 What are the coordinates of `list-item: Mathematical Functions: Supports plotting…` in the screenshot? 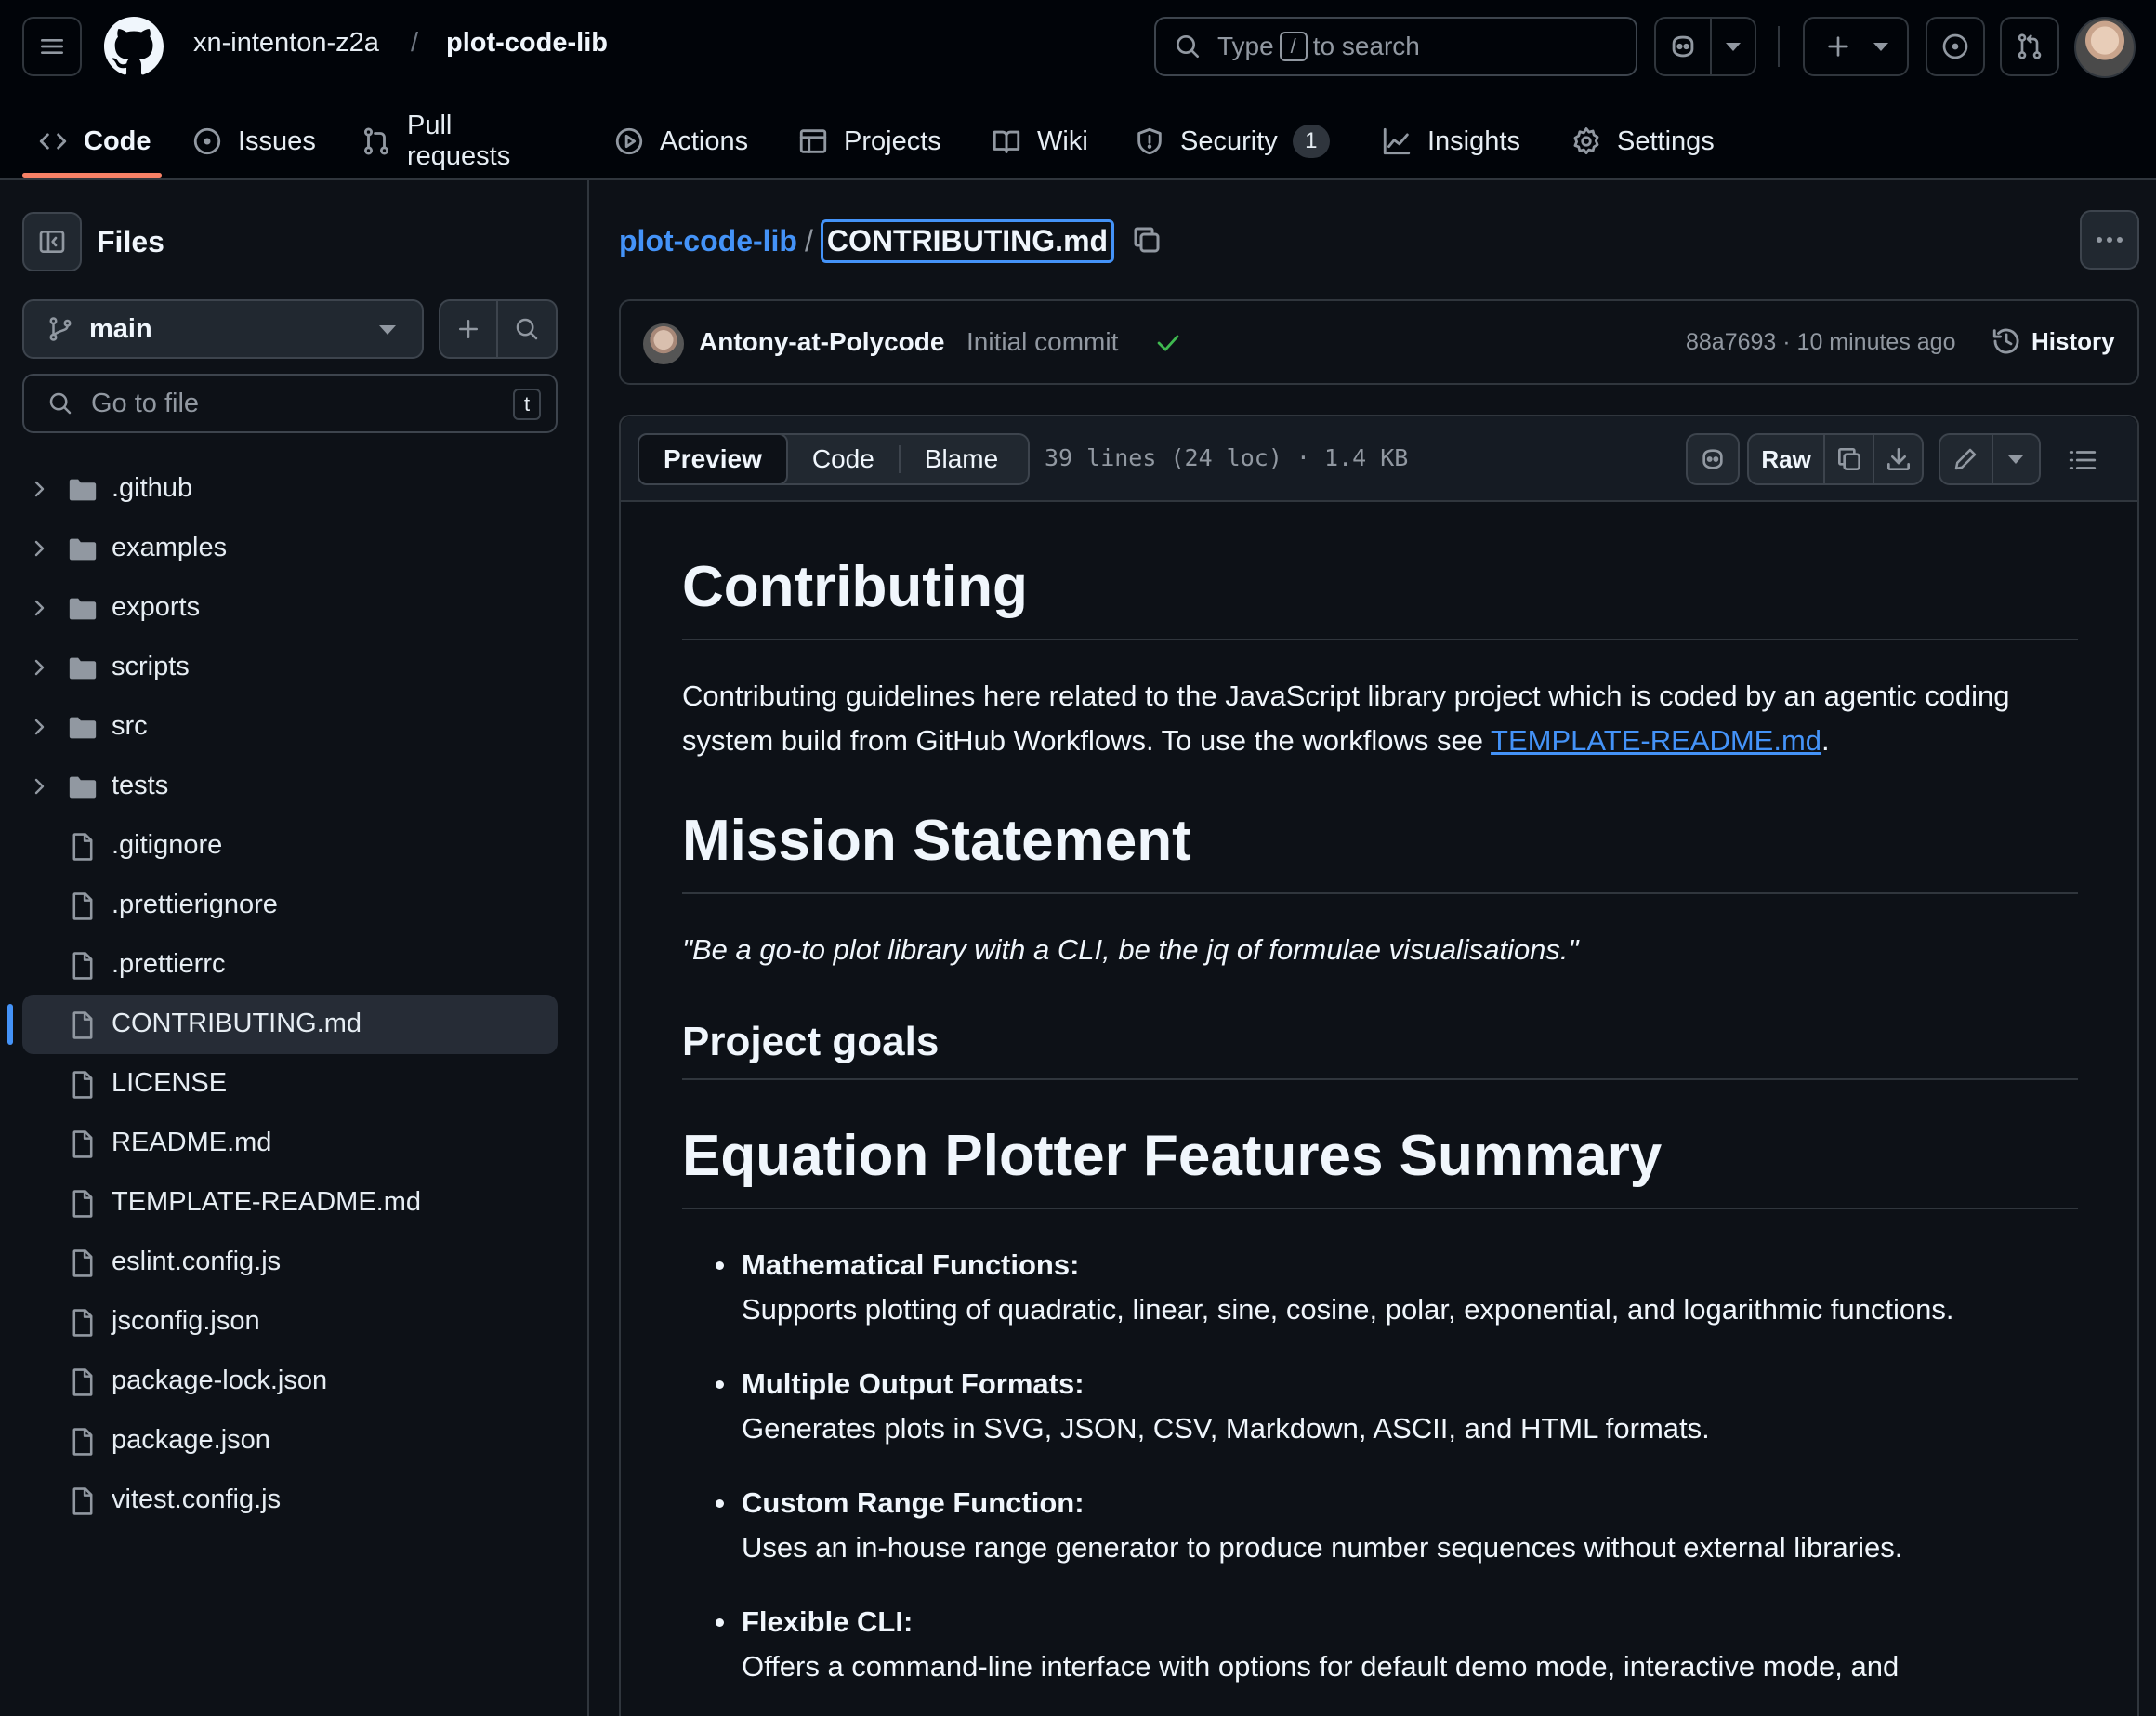 It's located at (1380, 1287).